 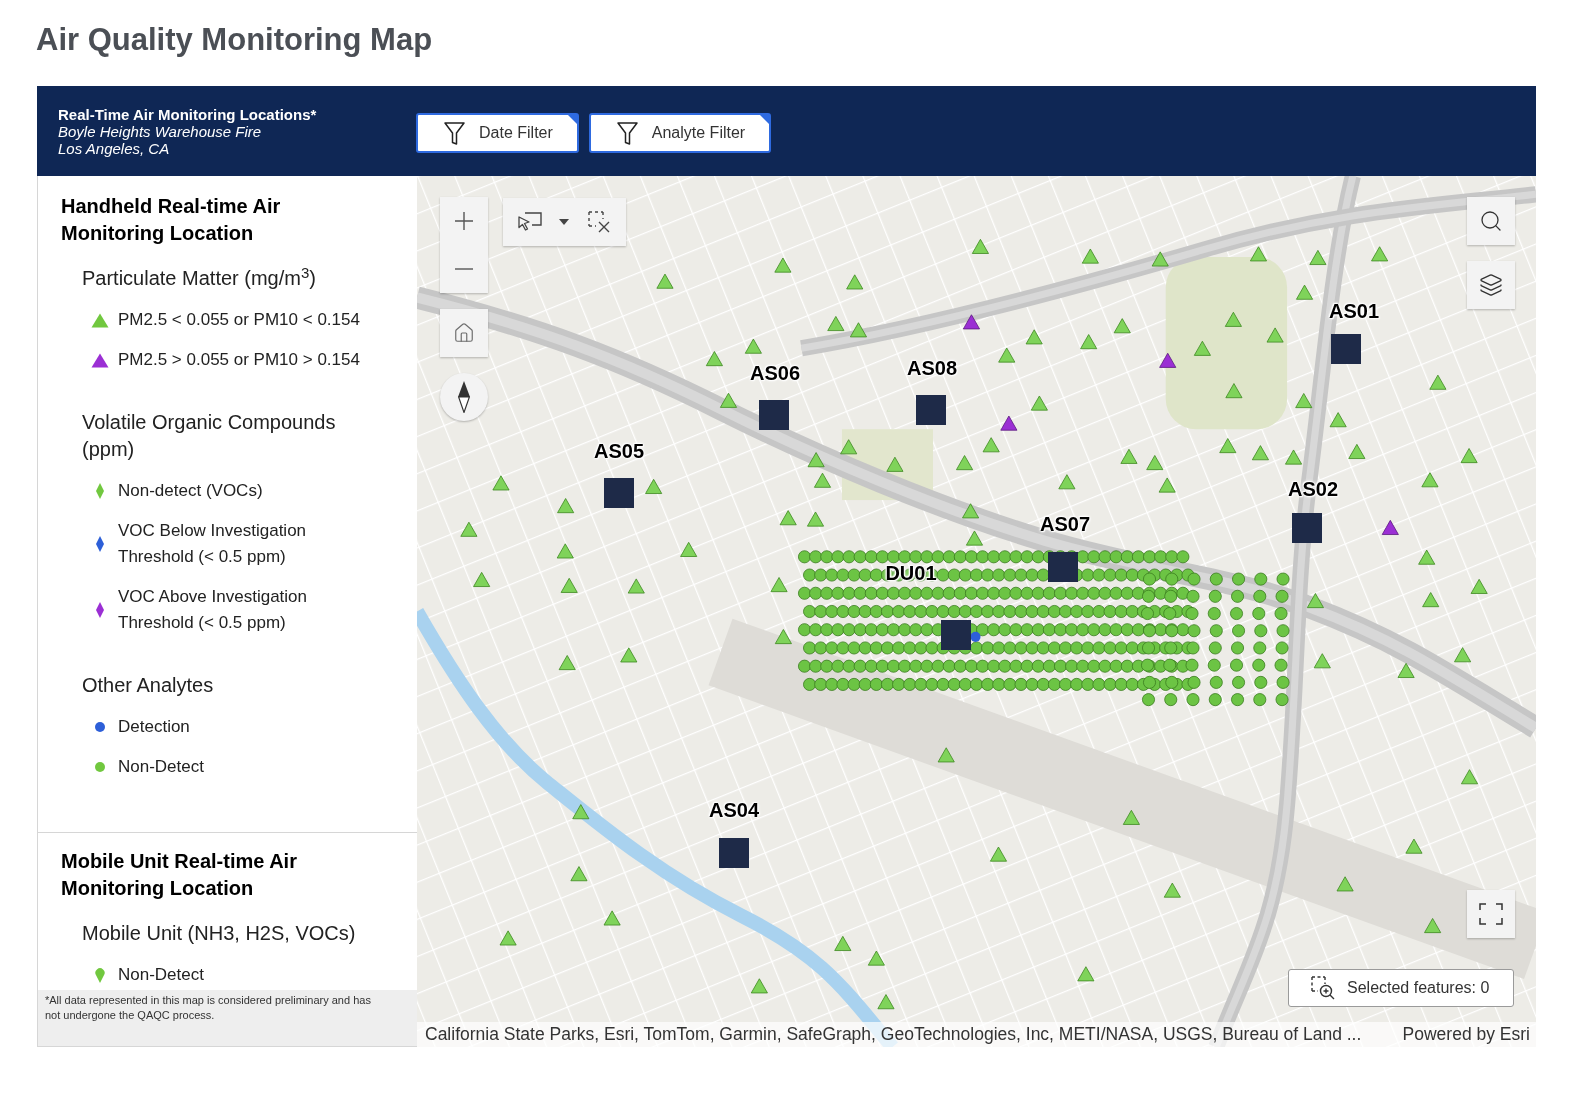 What do you see at coordinates (932, 368) in the screenshot?
I see `station-label: AS08` at bounding box center [932, 368].